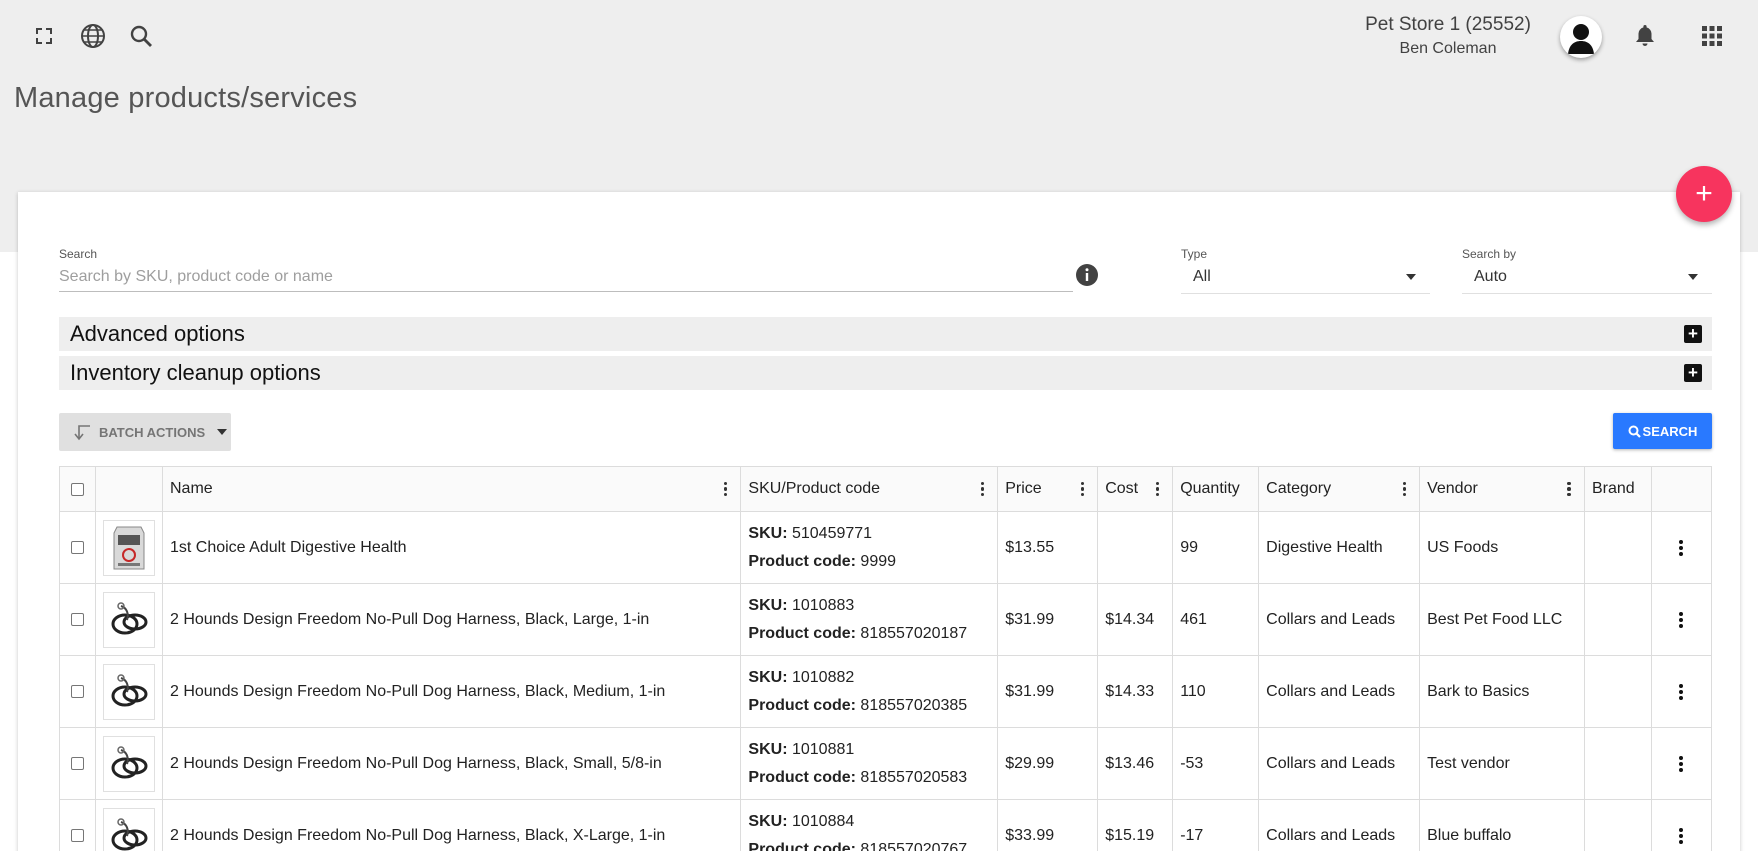  What do you see at coordinates (1693, 276) in the screenshot?
I see `chevron-down-icon` at bounding box center [1693, 276].